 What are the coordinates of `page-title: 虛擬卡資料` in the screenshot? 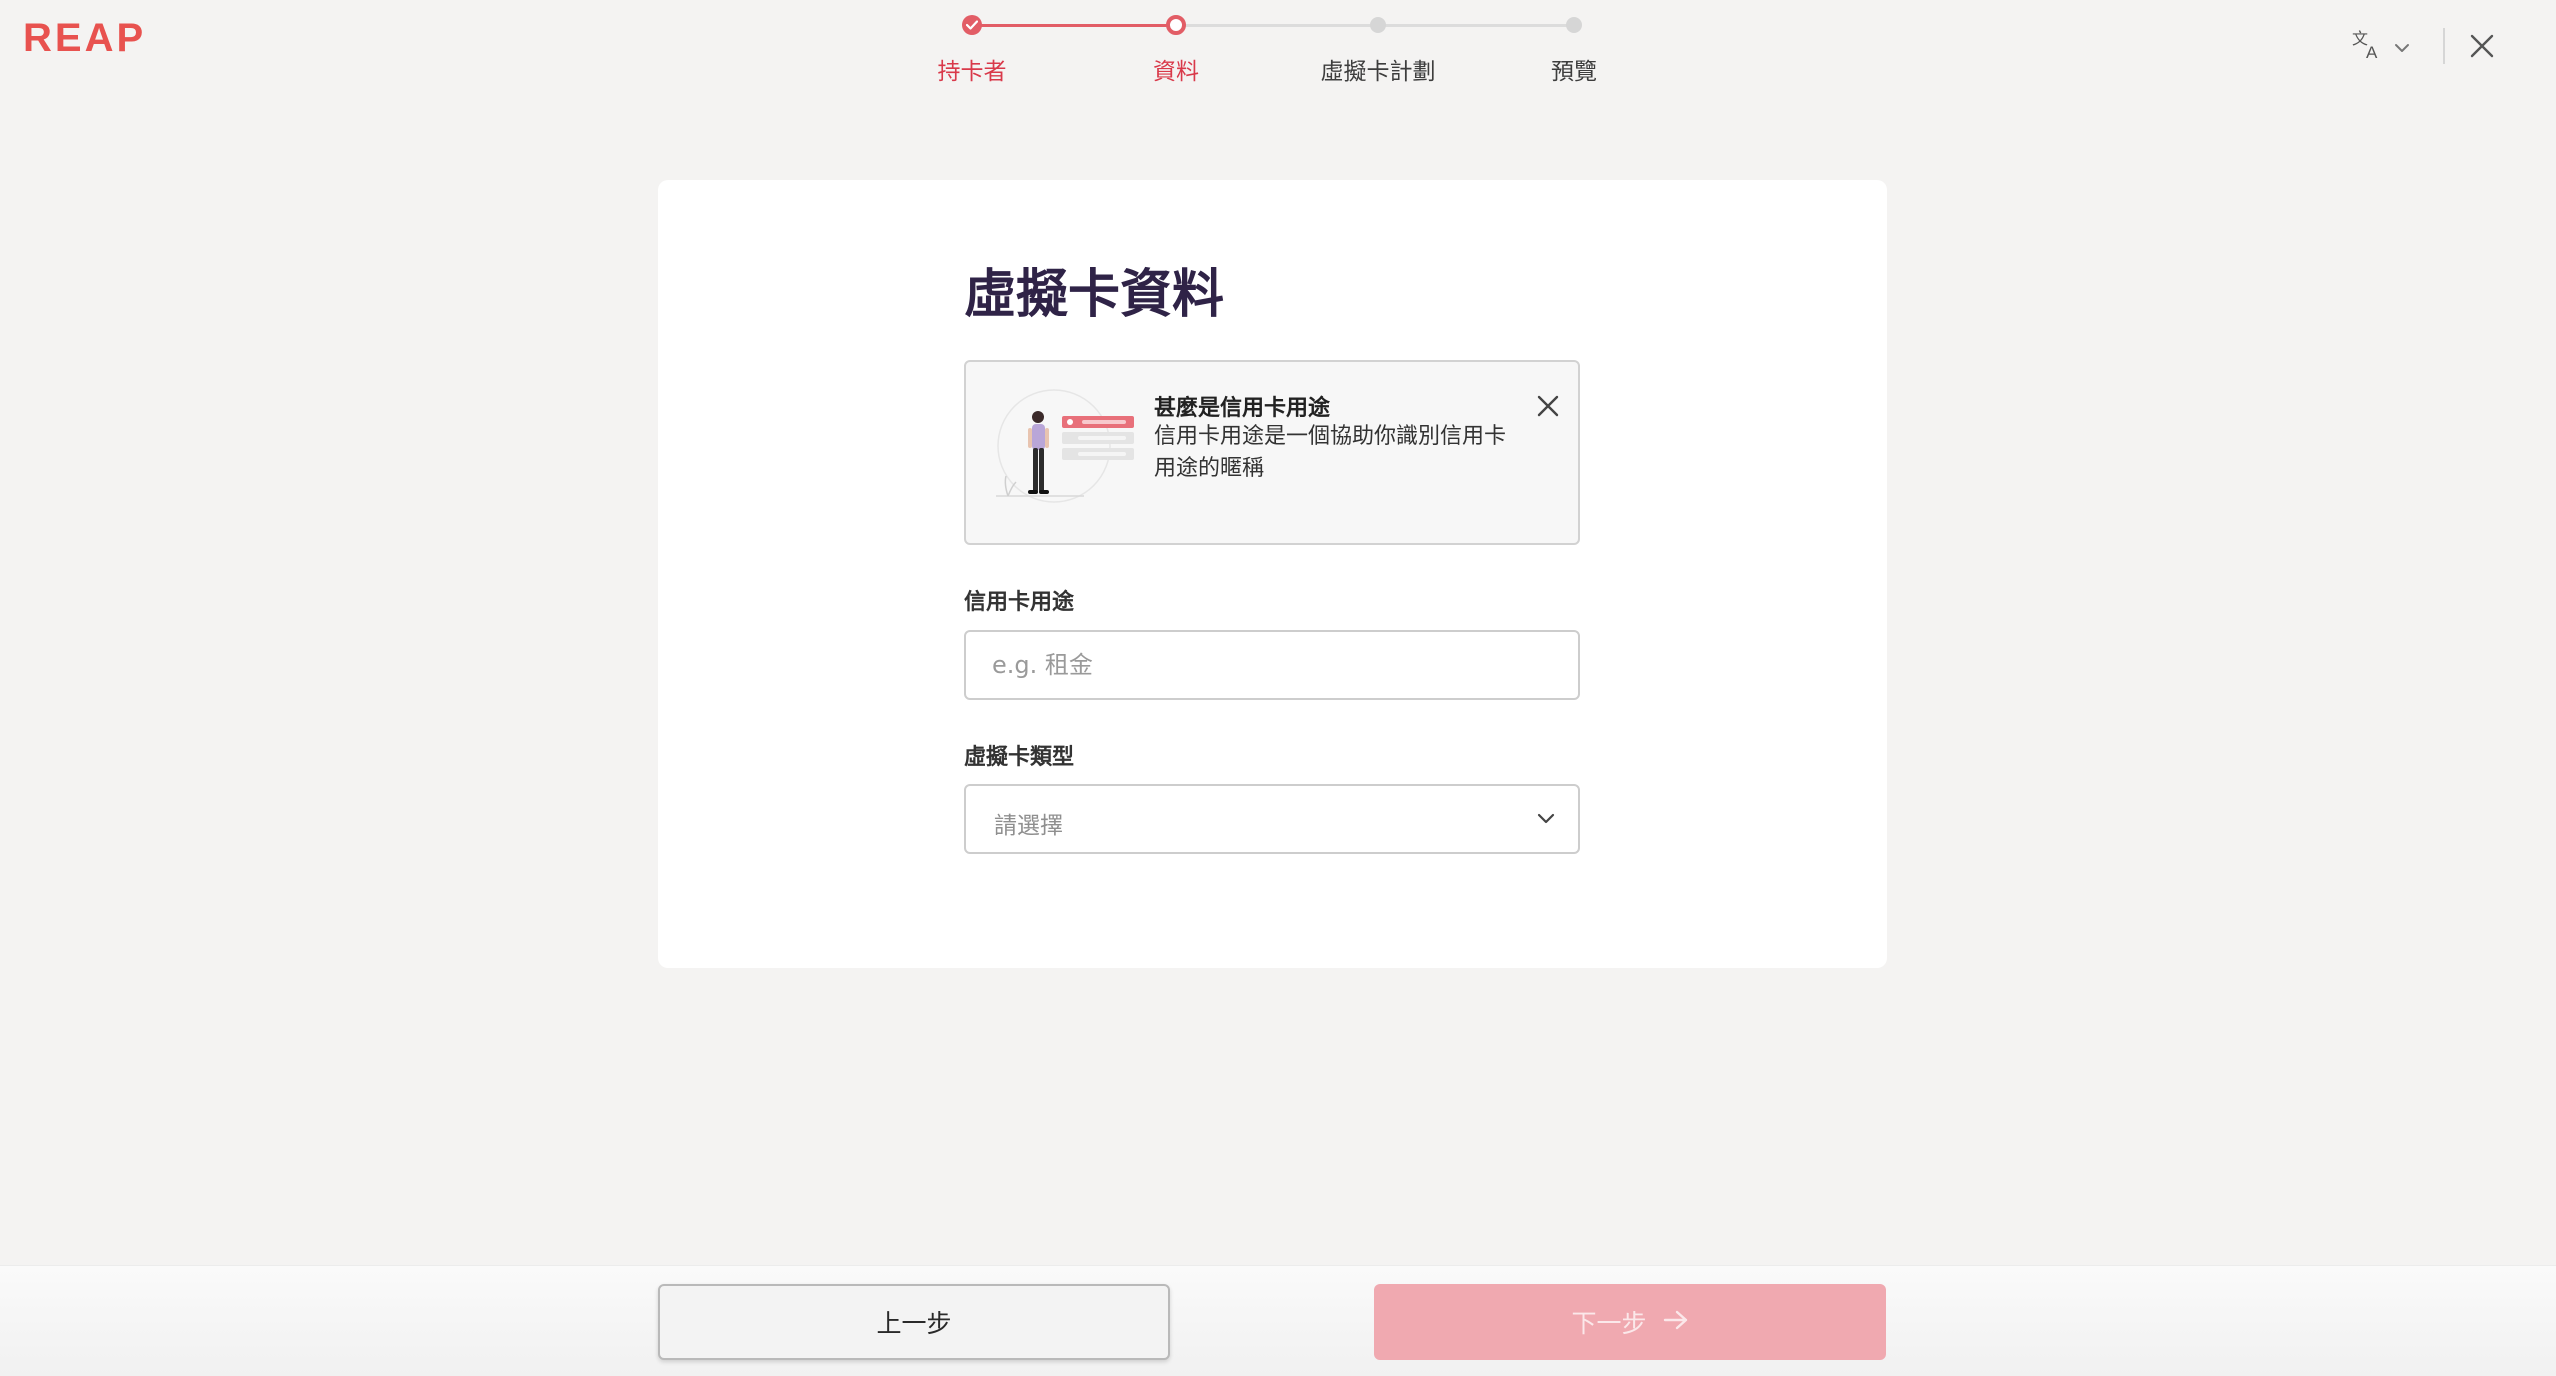 It's located at (1094, 295).